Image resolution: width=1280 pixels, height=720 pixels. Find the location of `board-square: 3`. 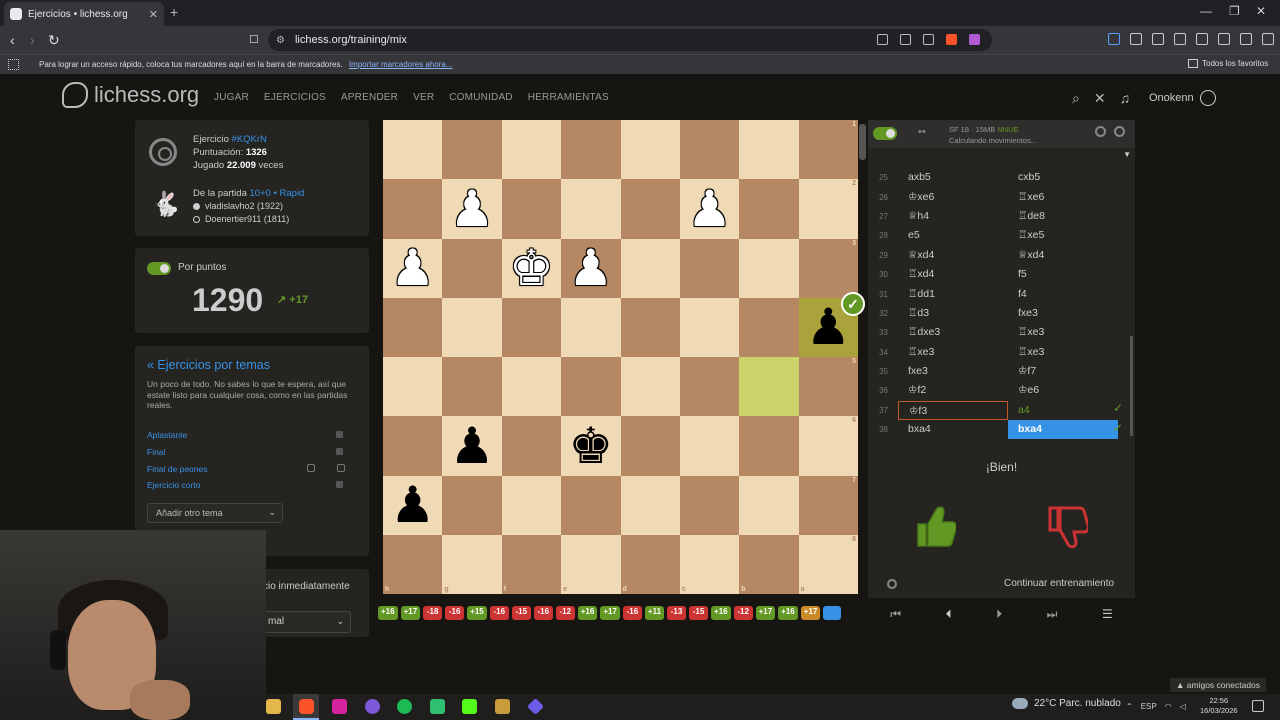

board-square: 3 is located at coordinates (828, 268).